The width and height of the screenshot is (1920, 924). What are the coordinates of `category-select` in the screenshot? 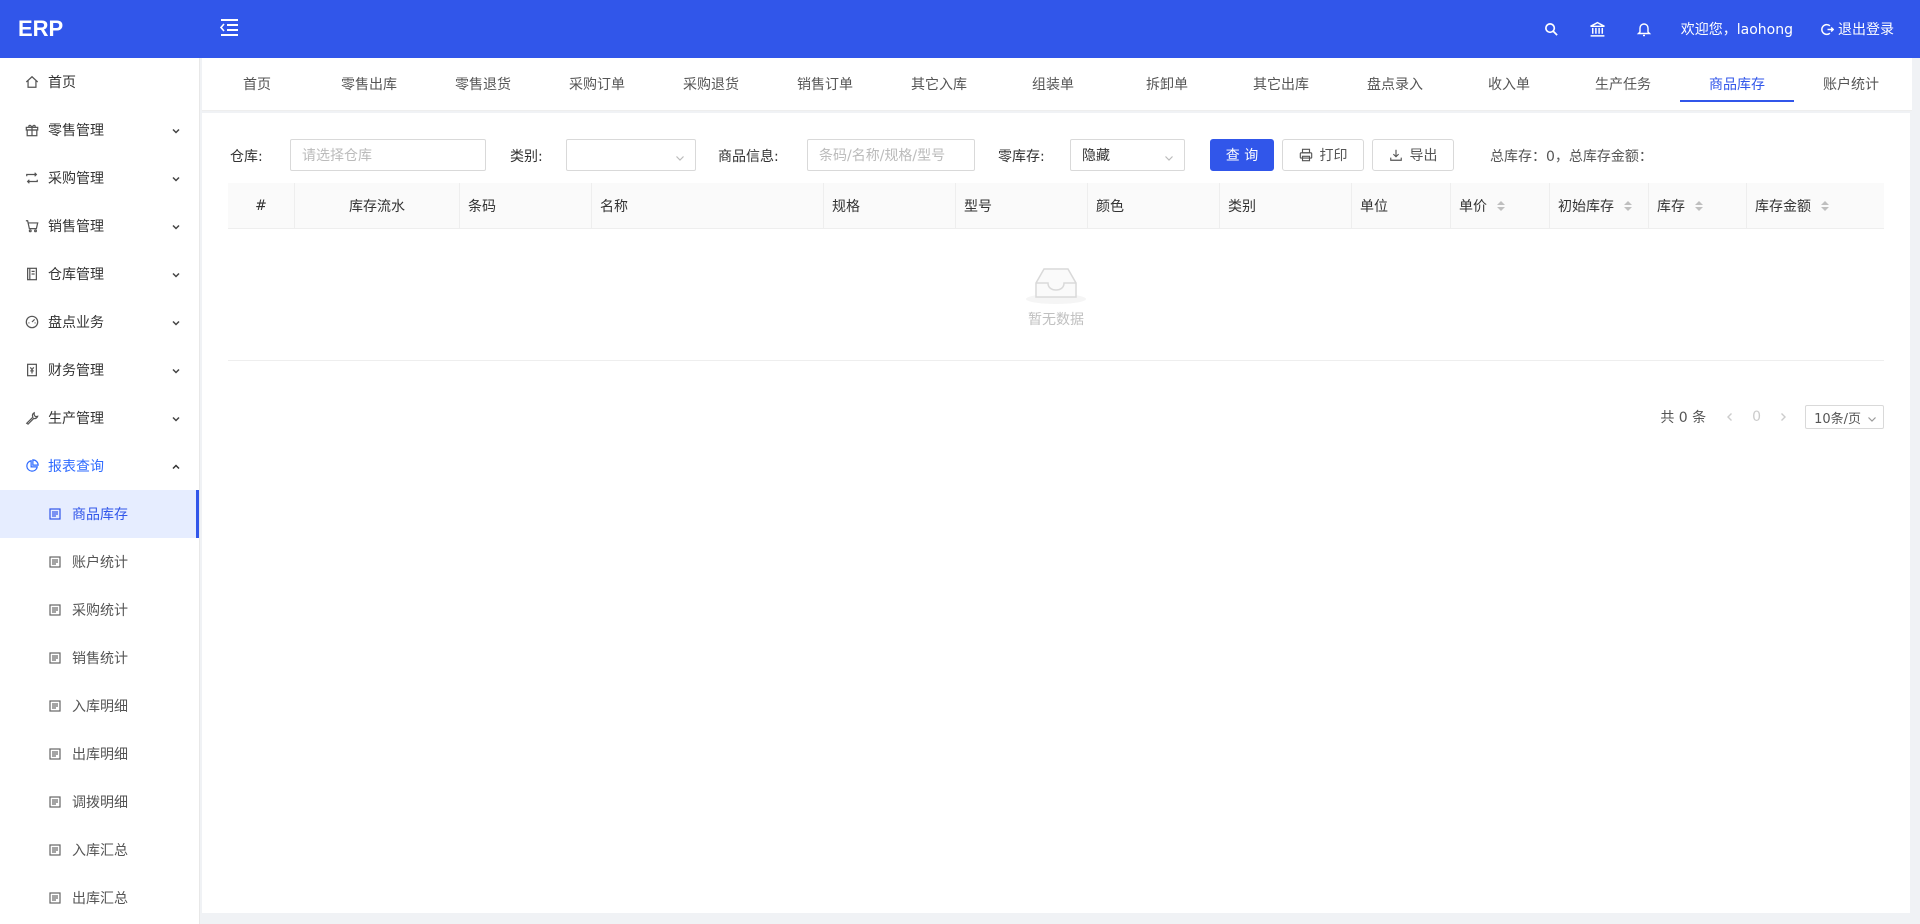 It's located at (631, 155).